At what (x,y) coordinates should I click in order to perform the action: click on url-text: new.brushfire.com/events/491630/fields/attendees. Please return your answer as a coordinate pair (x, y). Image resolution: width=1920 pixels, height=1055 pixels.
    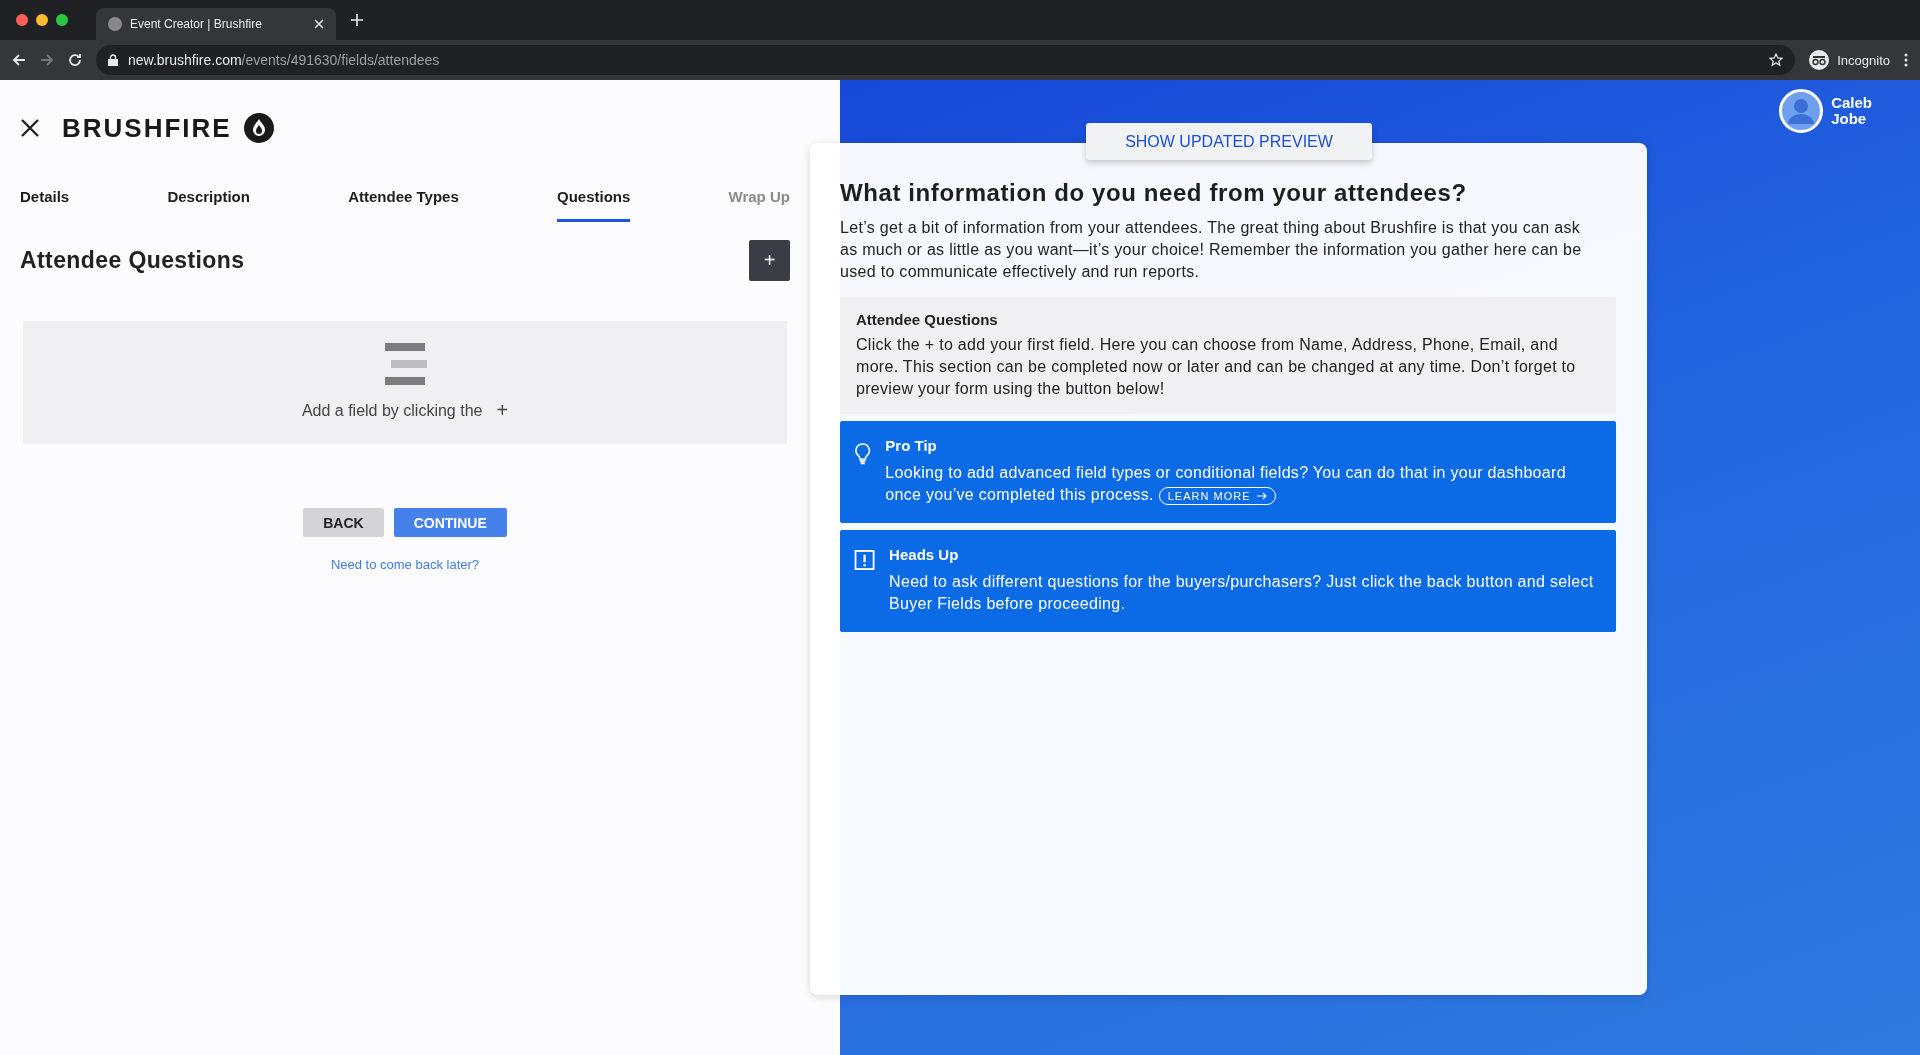
    Looking at the image, I should click on (284, 60).